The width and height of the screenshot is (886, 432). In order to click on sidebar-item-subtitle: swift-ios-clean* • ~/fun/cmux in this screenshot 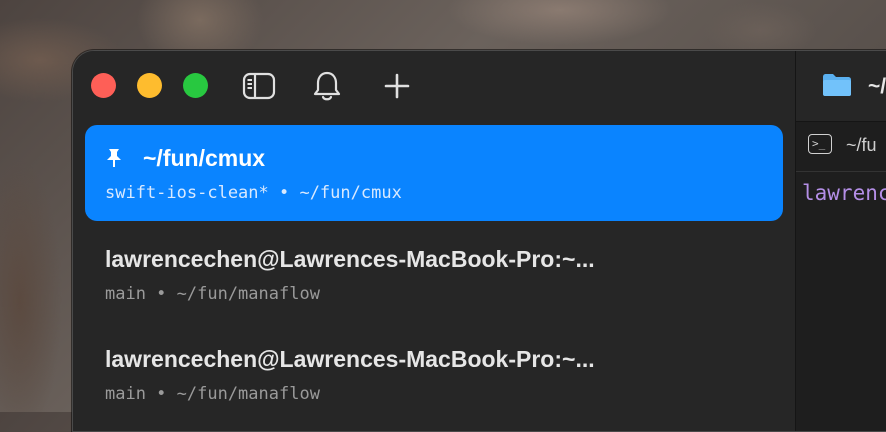, I will do `click(253, 193)`.